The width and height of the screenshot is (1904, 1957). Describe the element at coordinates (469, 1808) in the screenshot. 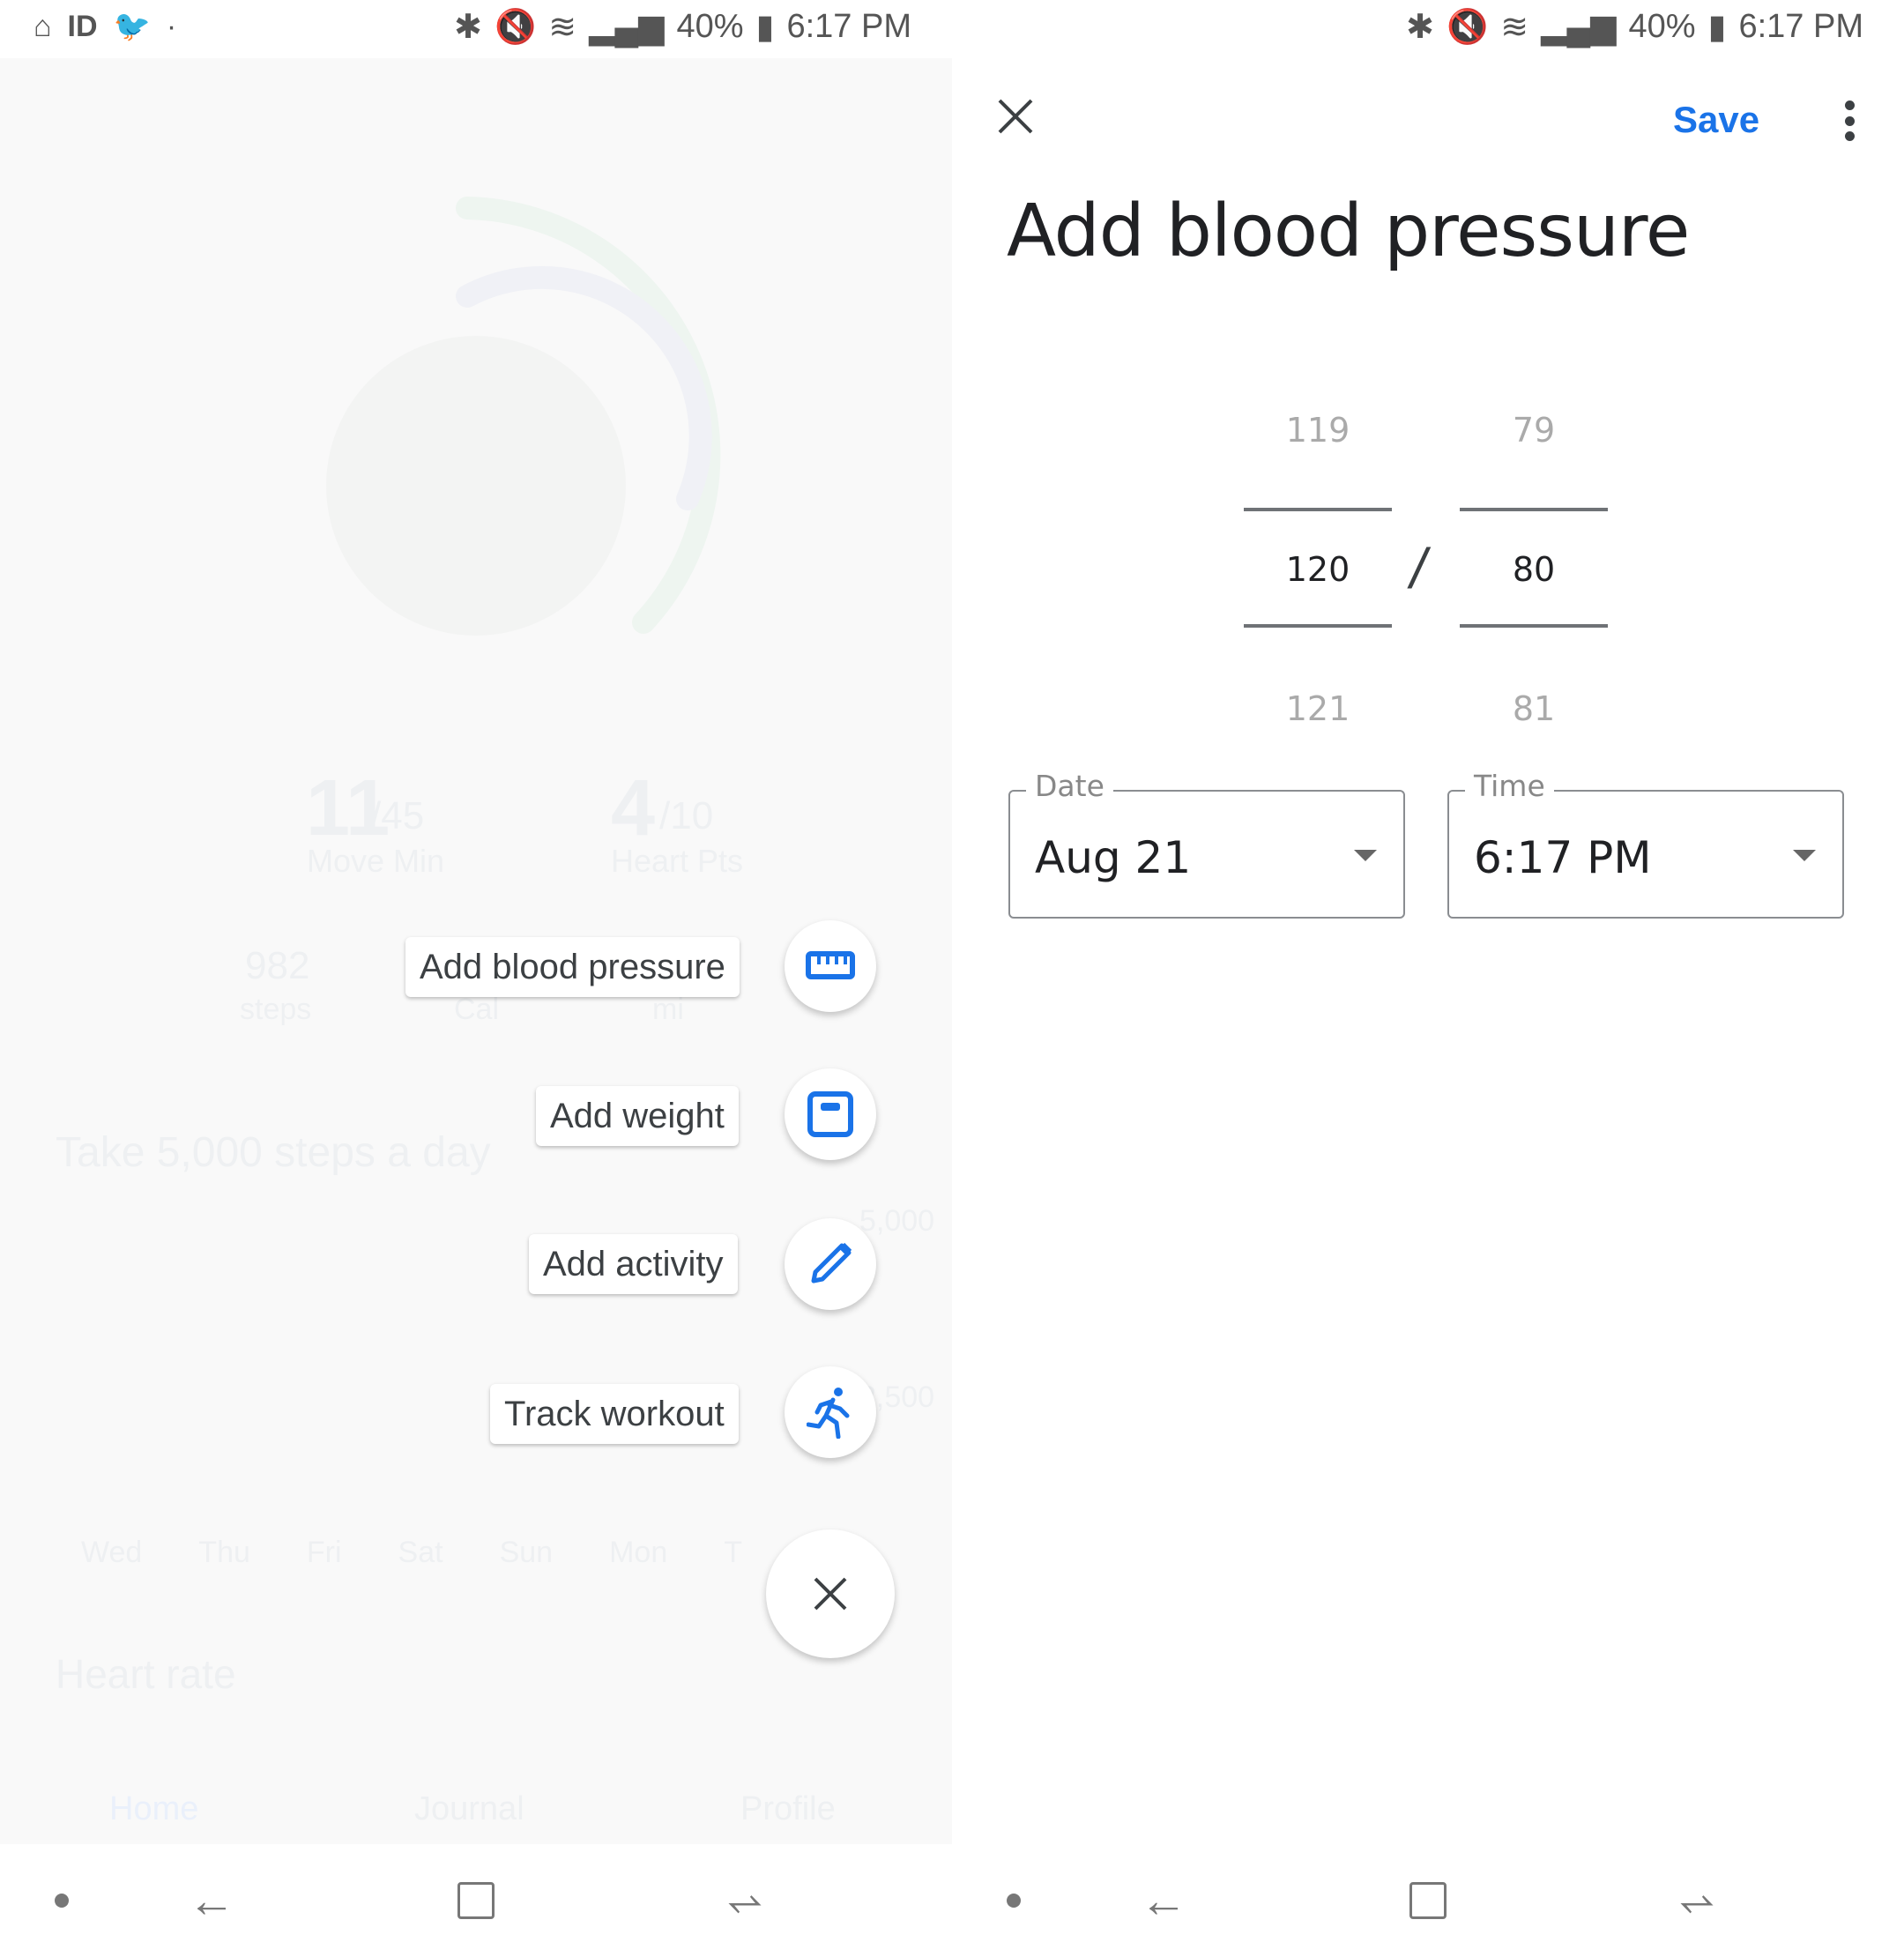

I see `tab-journal: Journal` at that location.